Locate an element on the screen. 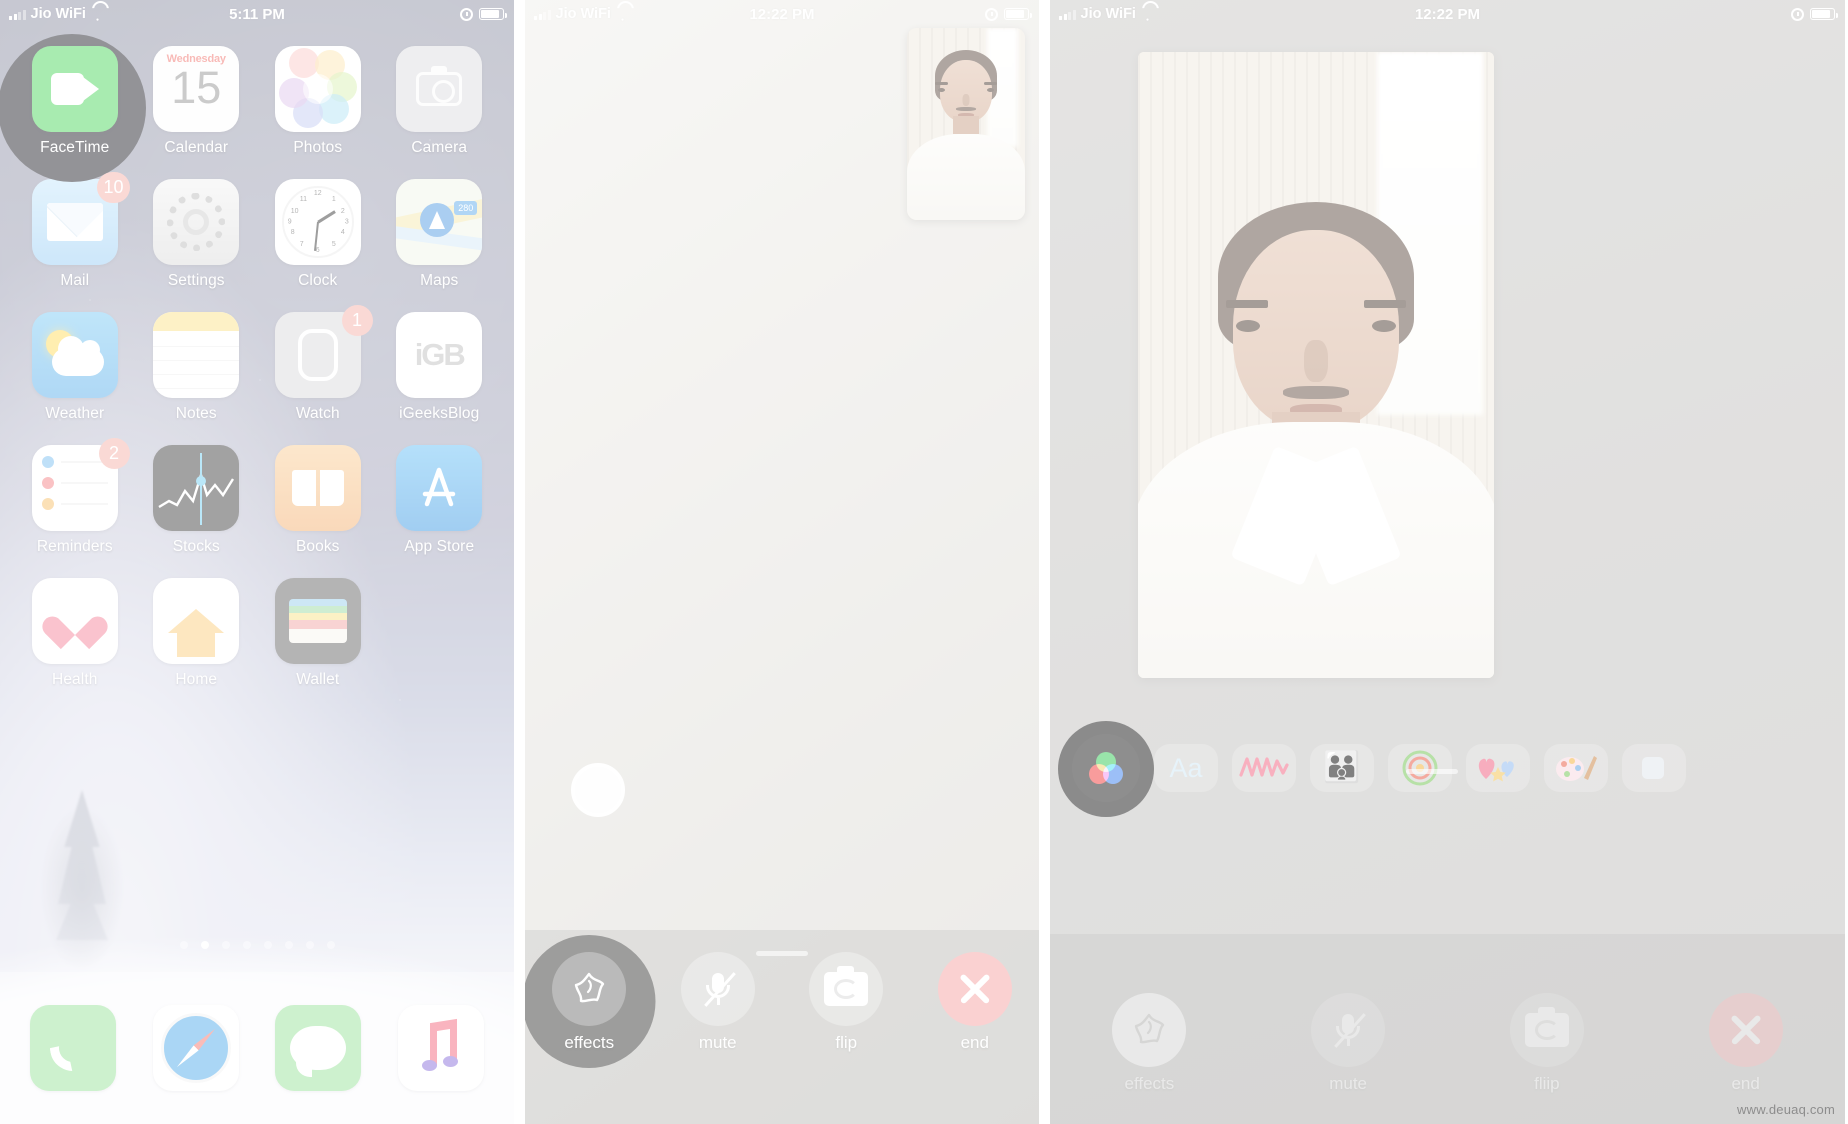 The width and height of the screenshot is (1848, 1124). app-calendar: Wednesday 15 Calendar is located at coordinates (197, 101).